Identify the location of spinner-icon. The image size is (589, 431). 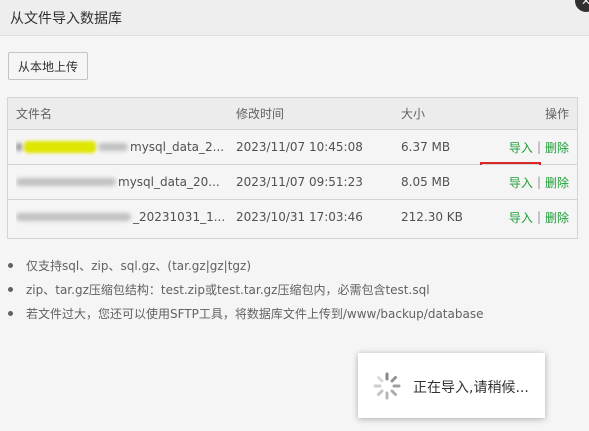
(387, 386).